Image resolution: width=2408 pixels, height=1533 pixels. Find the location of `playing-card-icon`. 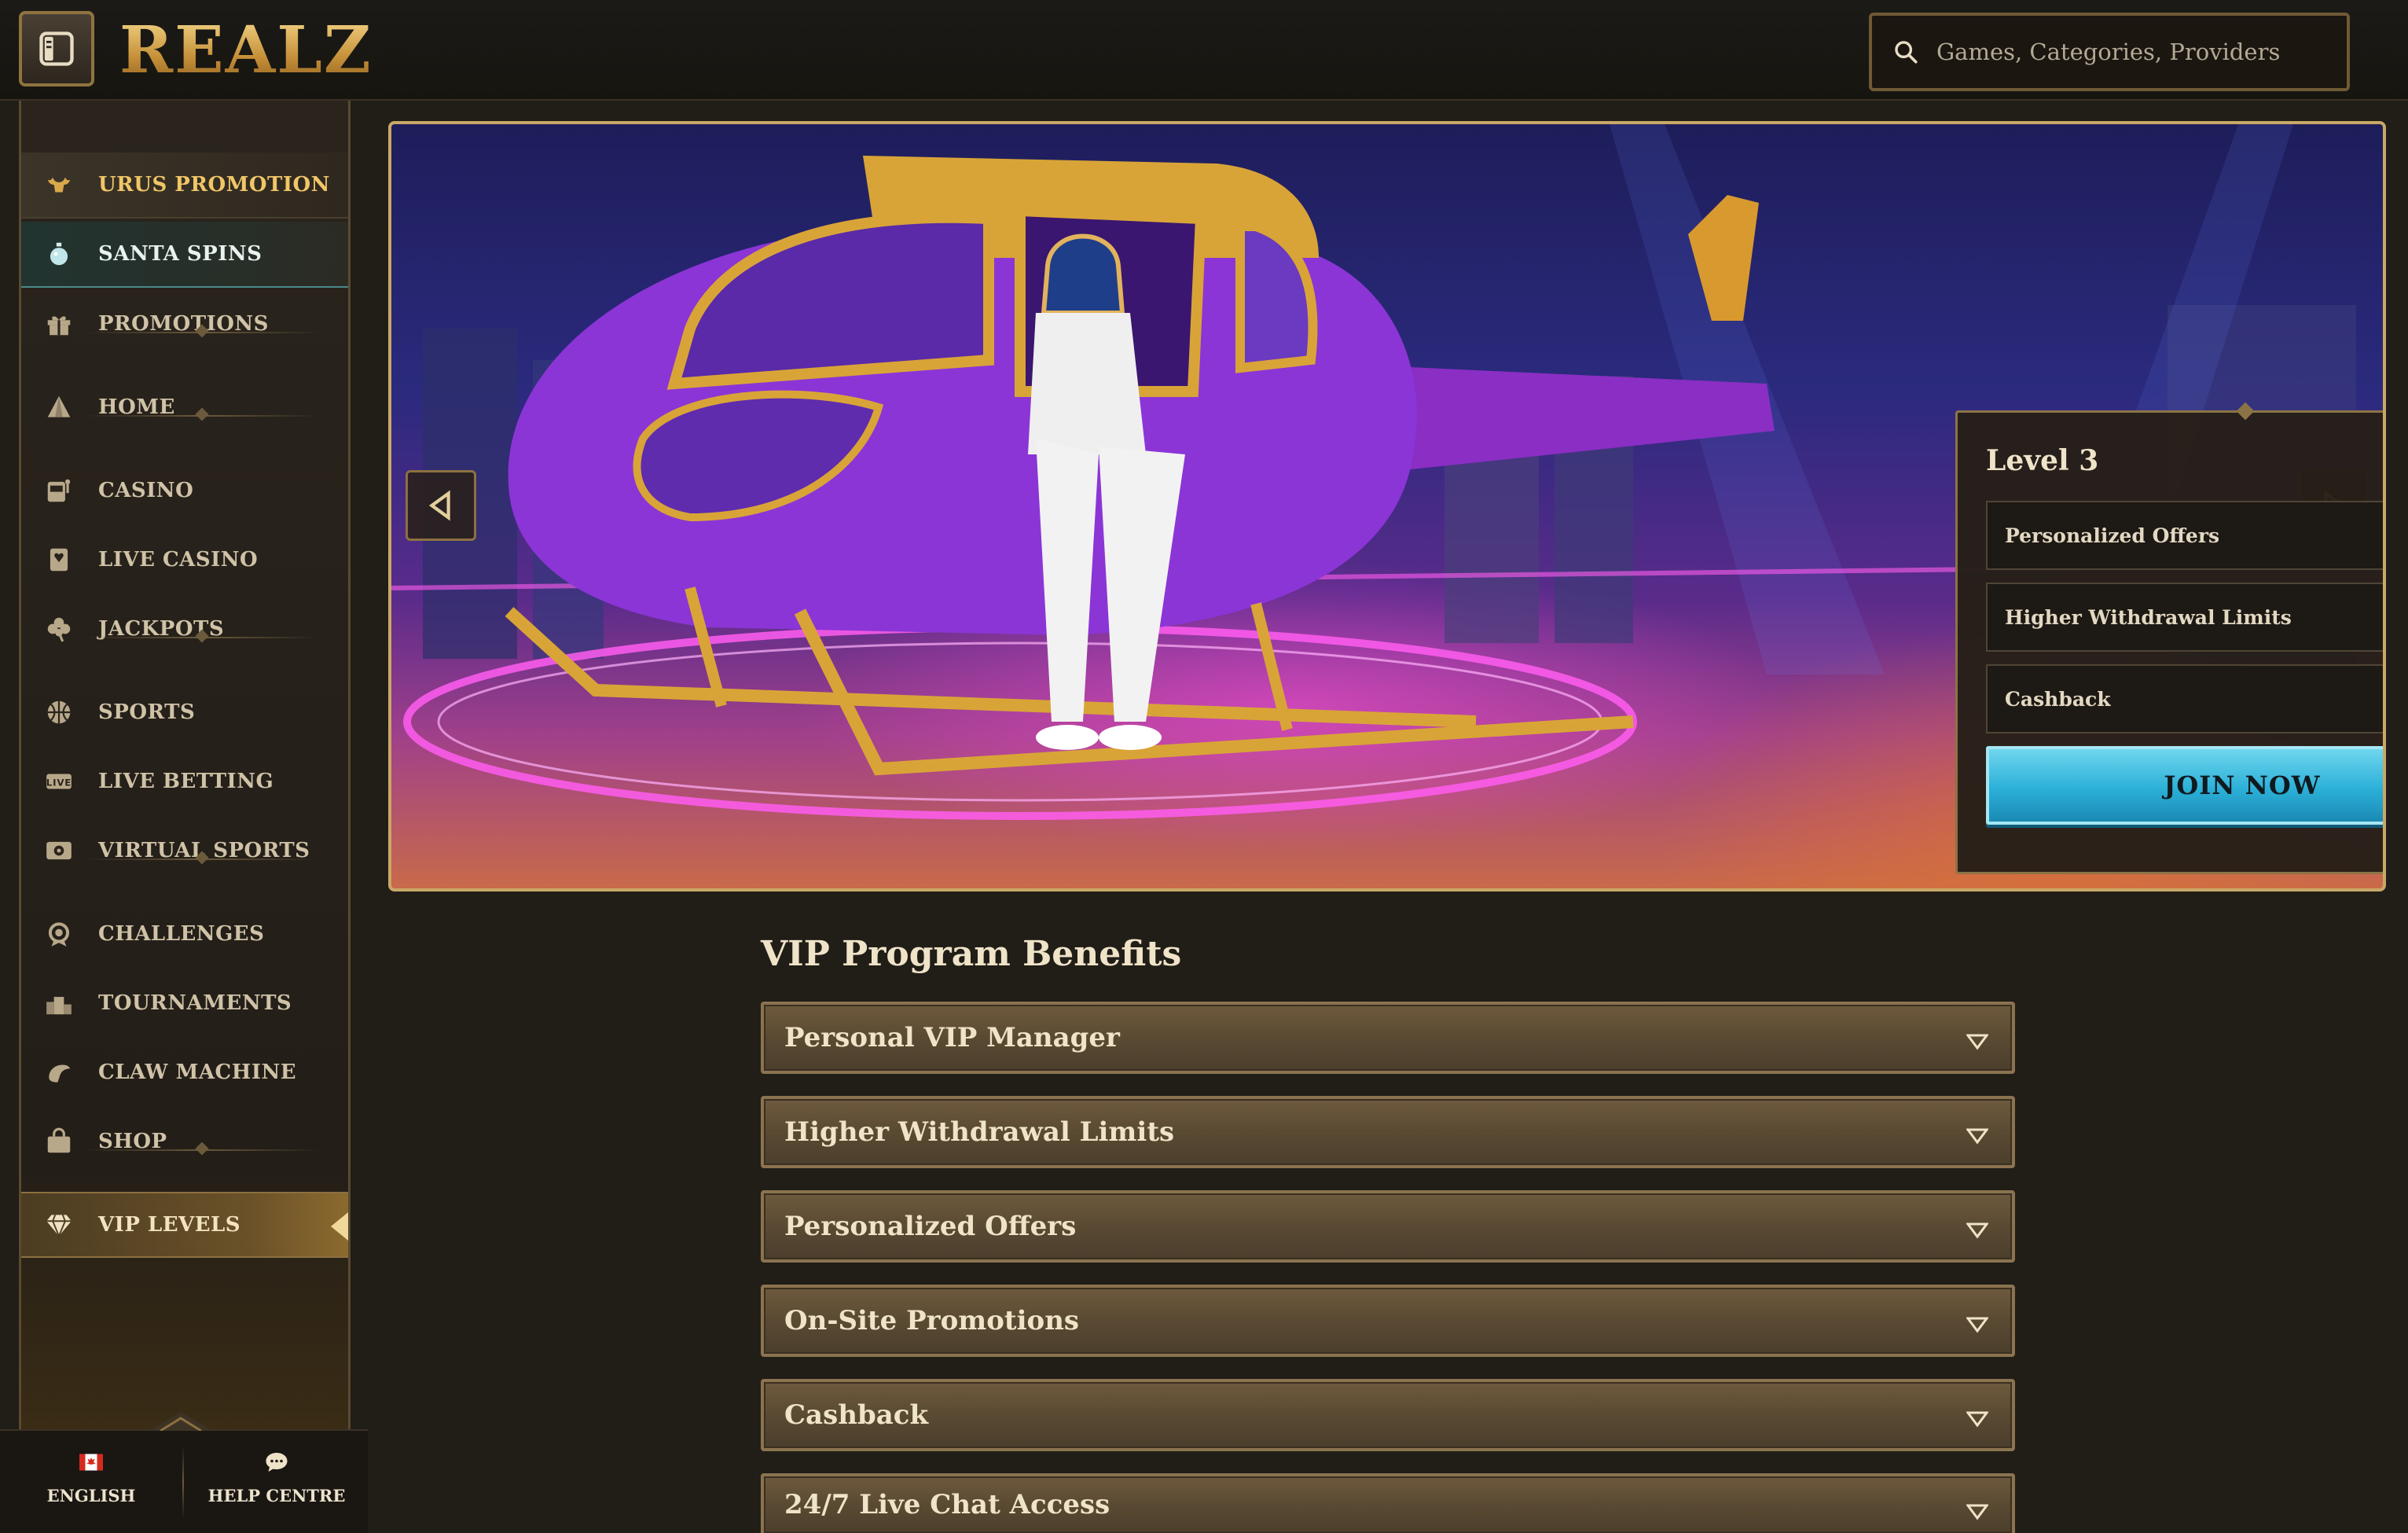

playing-card-icon is located at coordinates (59, 560).